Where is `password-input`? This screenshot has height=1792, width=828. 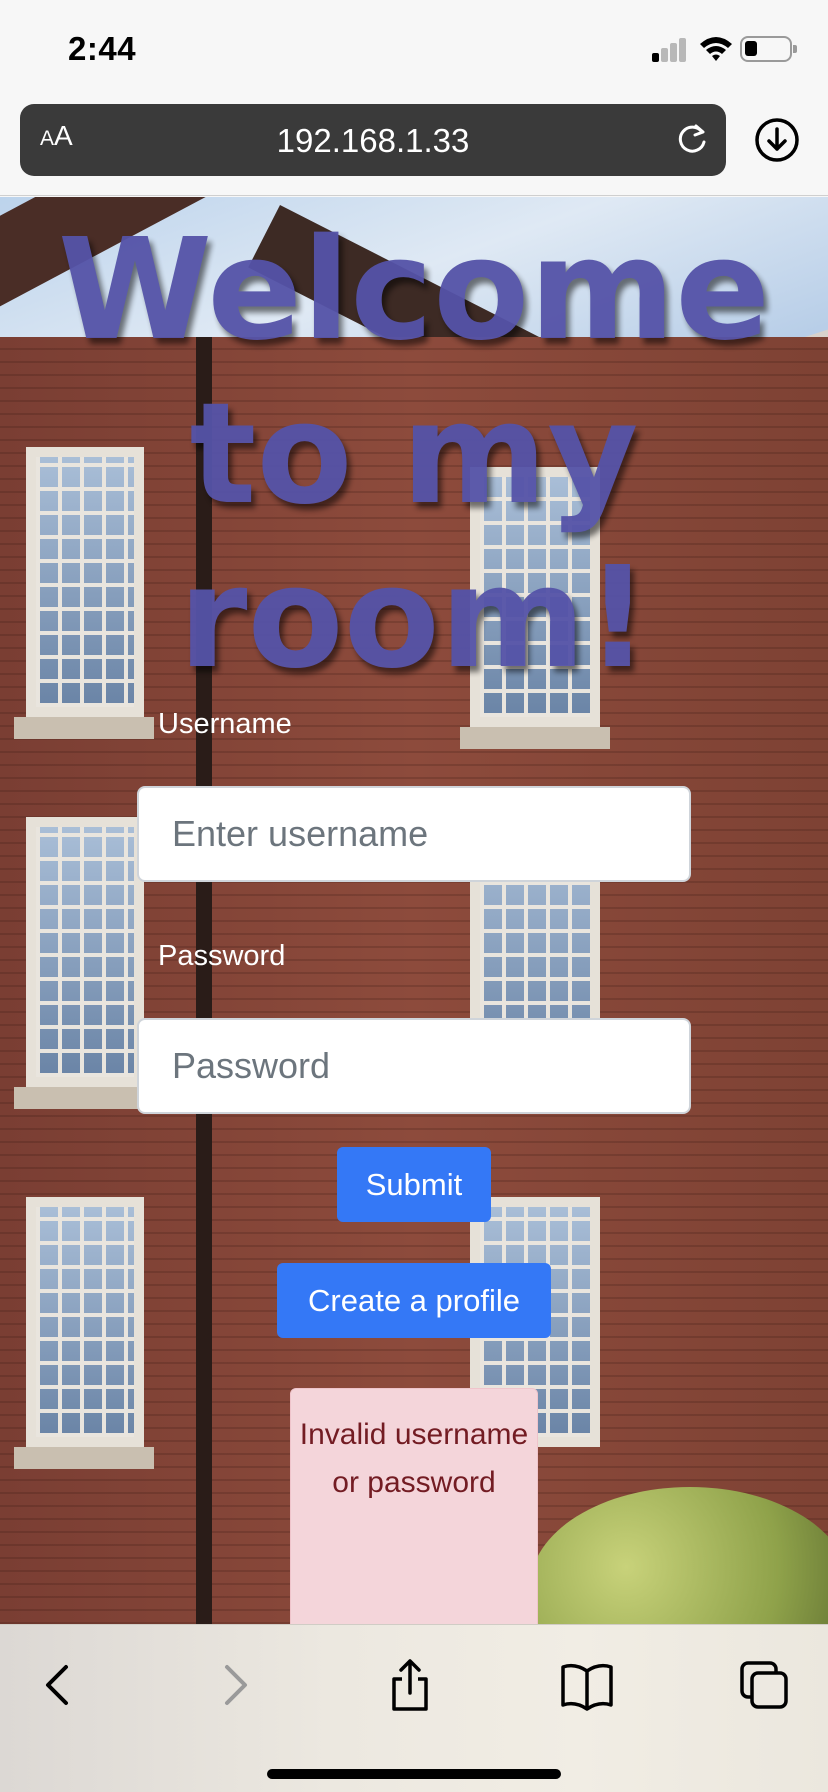
password-input is located at coordinates (414, 1066).